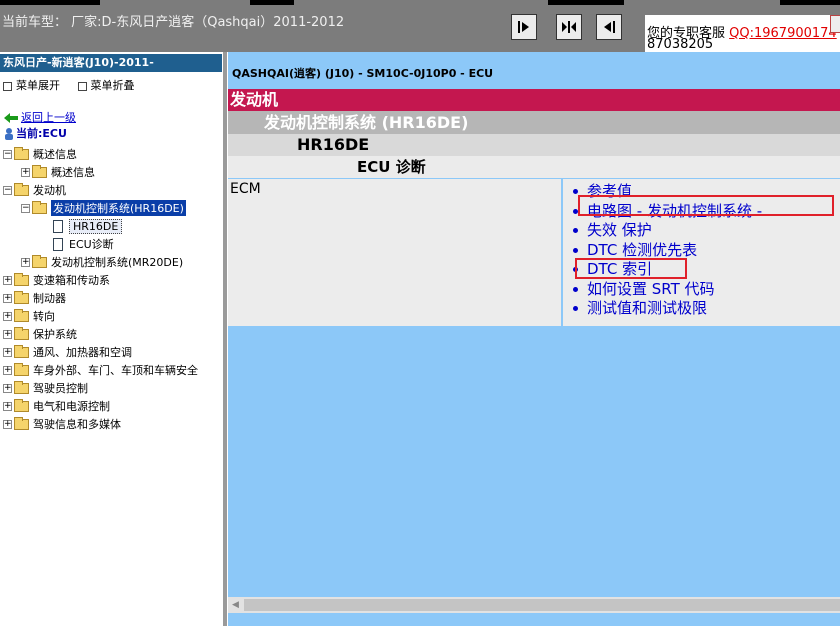 The image size is (840, 626). I want to click on tree-item-label: 发动机控制系统(HR16DE), so click(118, 208).